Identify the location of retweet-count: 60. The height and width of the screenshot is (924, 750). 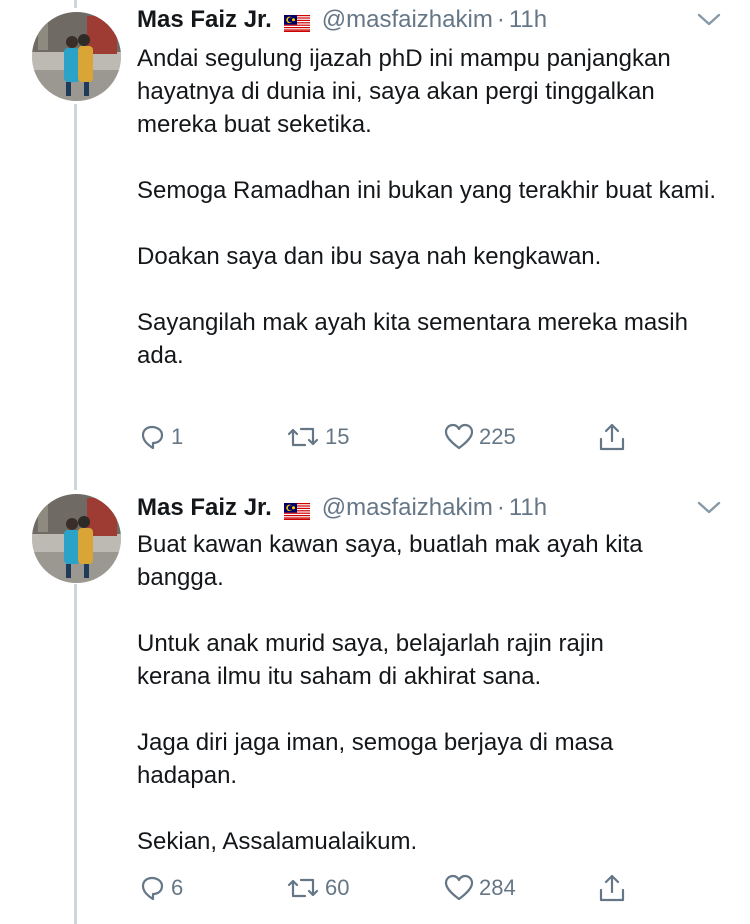
(337, 887).